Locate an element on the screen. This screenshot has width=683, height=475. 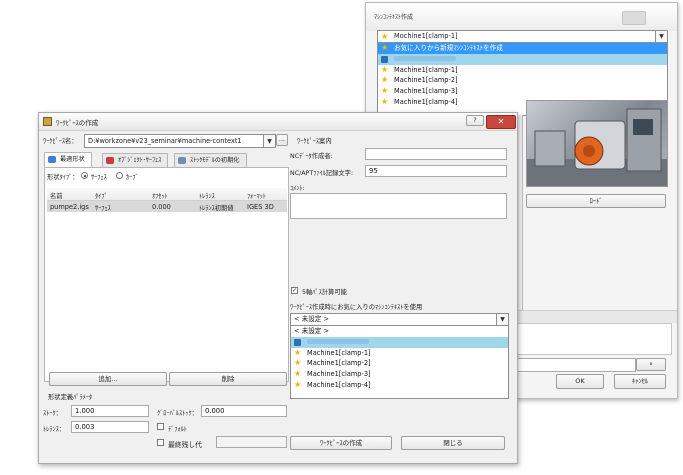
nc-author-input is located at coordinates (436, 154).